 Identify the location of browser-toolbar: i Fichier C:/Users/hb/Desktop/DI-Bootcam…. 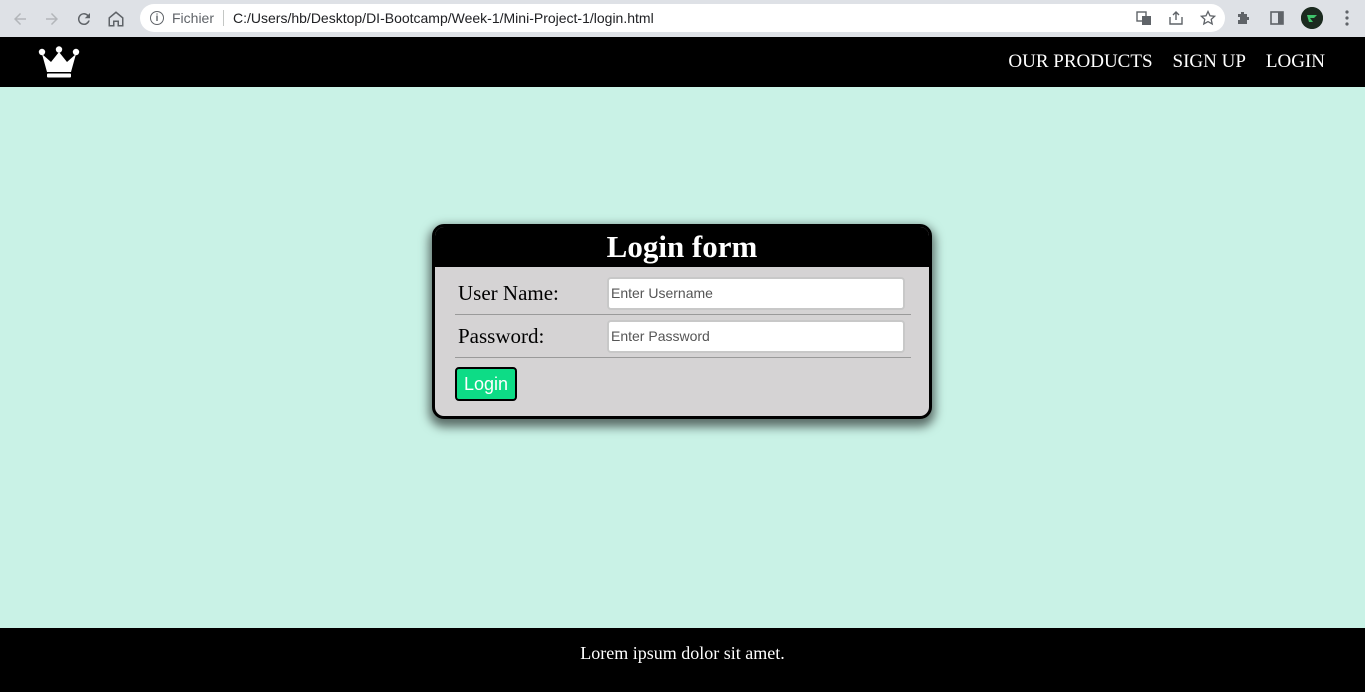
(682, 18).